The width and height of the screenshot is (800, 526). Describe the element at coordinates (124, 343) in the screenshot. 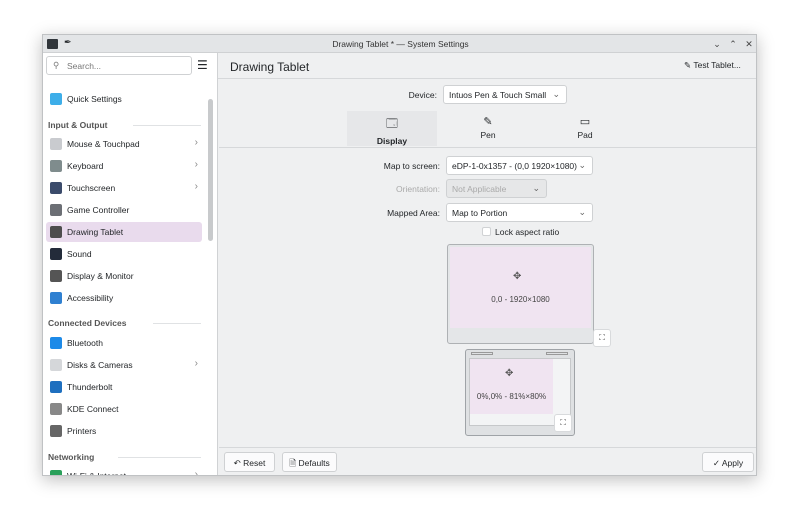

I see `sidebar-item-bluetooth: Bluetooth` at that location.